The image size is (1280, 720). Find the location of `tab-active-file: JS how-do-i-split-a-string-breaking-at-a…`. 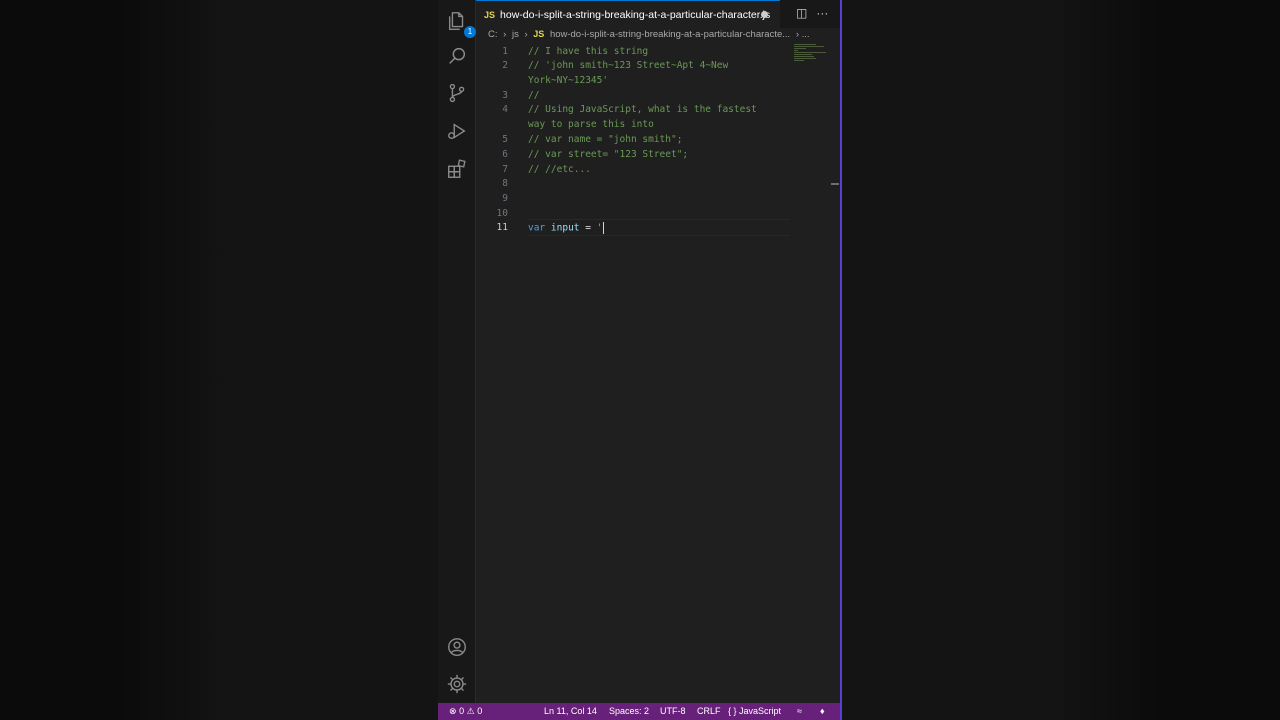

tab-active-file: JS how-do-i-split-a-string-breaking-at-a… is located at coordinates (628, 14).